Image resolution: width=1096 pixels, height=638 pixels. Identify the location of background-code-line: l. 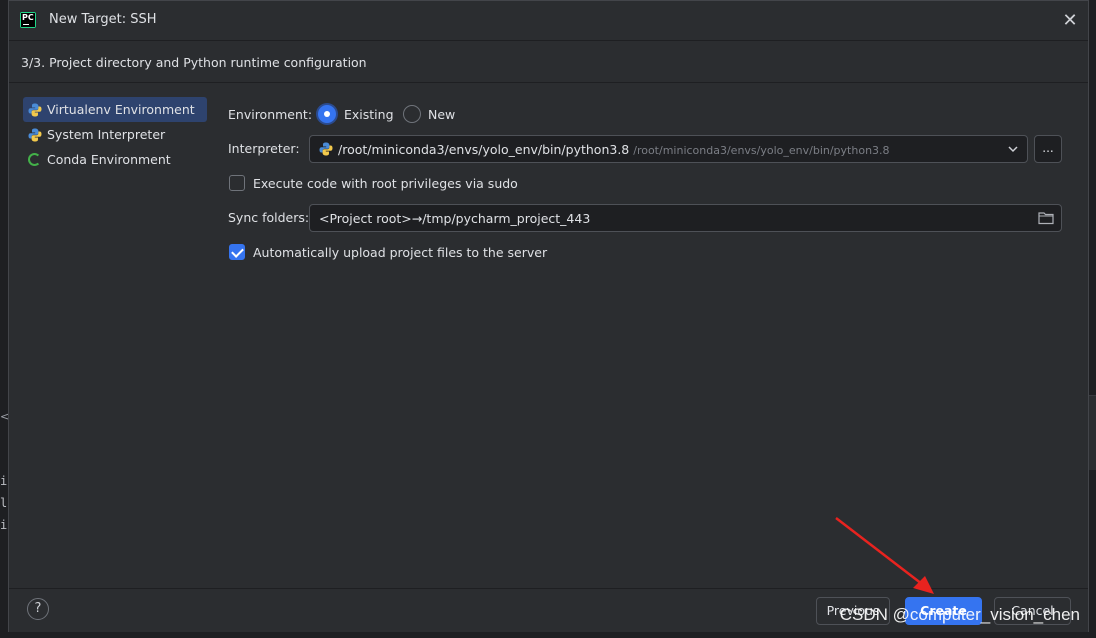
(4, 503).